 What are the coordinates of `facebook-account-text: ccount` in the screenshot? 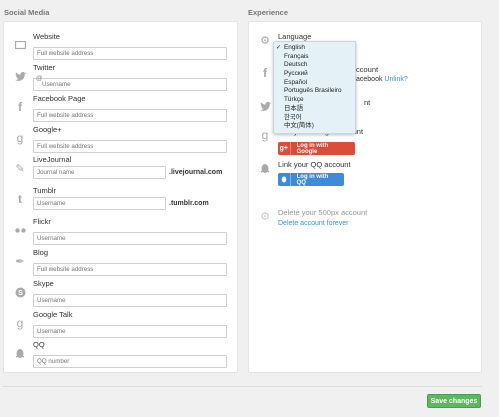 It's located at (367, 69).